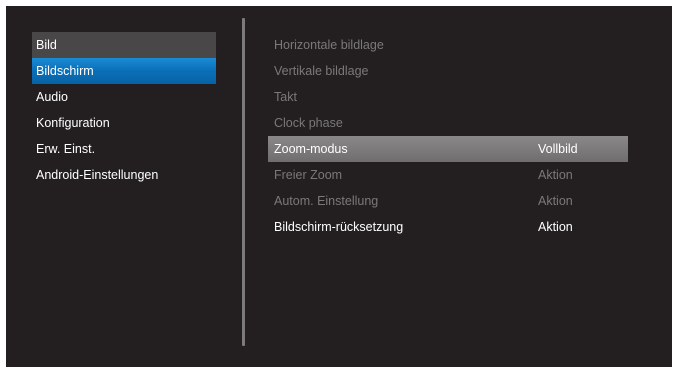  I want to click on setting-label: Horizontale bildlage, so click(329, 45).